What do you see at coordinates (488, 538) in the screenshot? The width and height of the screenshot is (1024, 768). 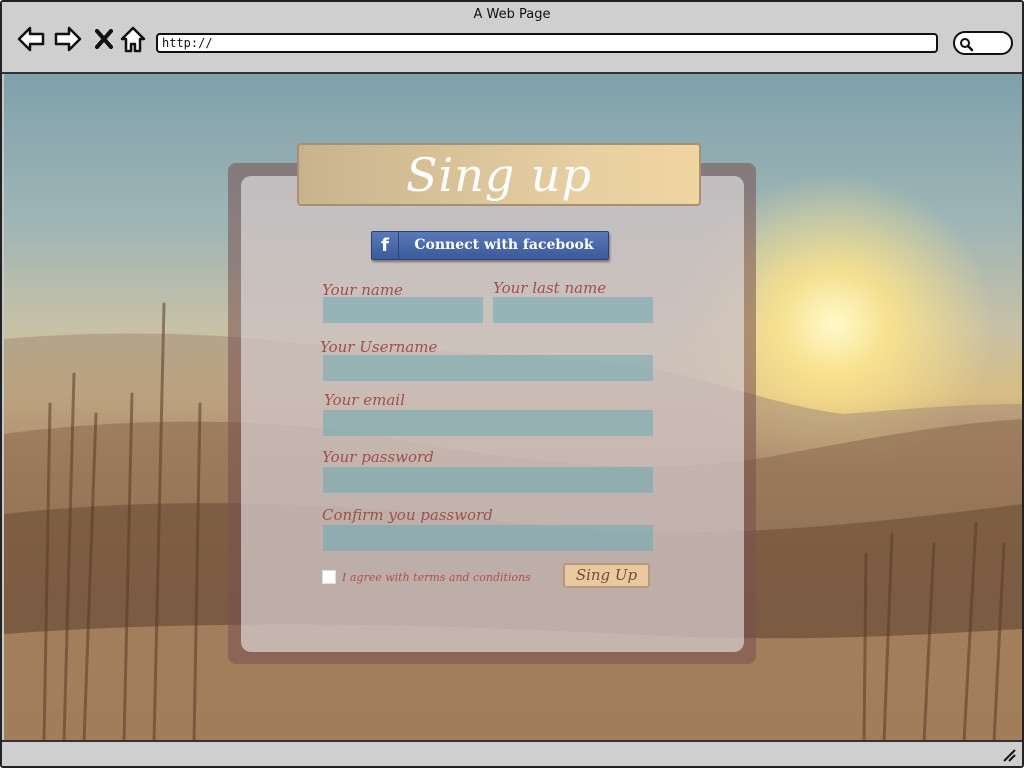 I see `confirm-password-field` at bounding box center [488, 538].